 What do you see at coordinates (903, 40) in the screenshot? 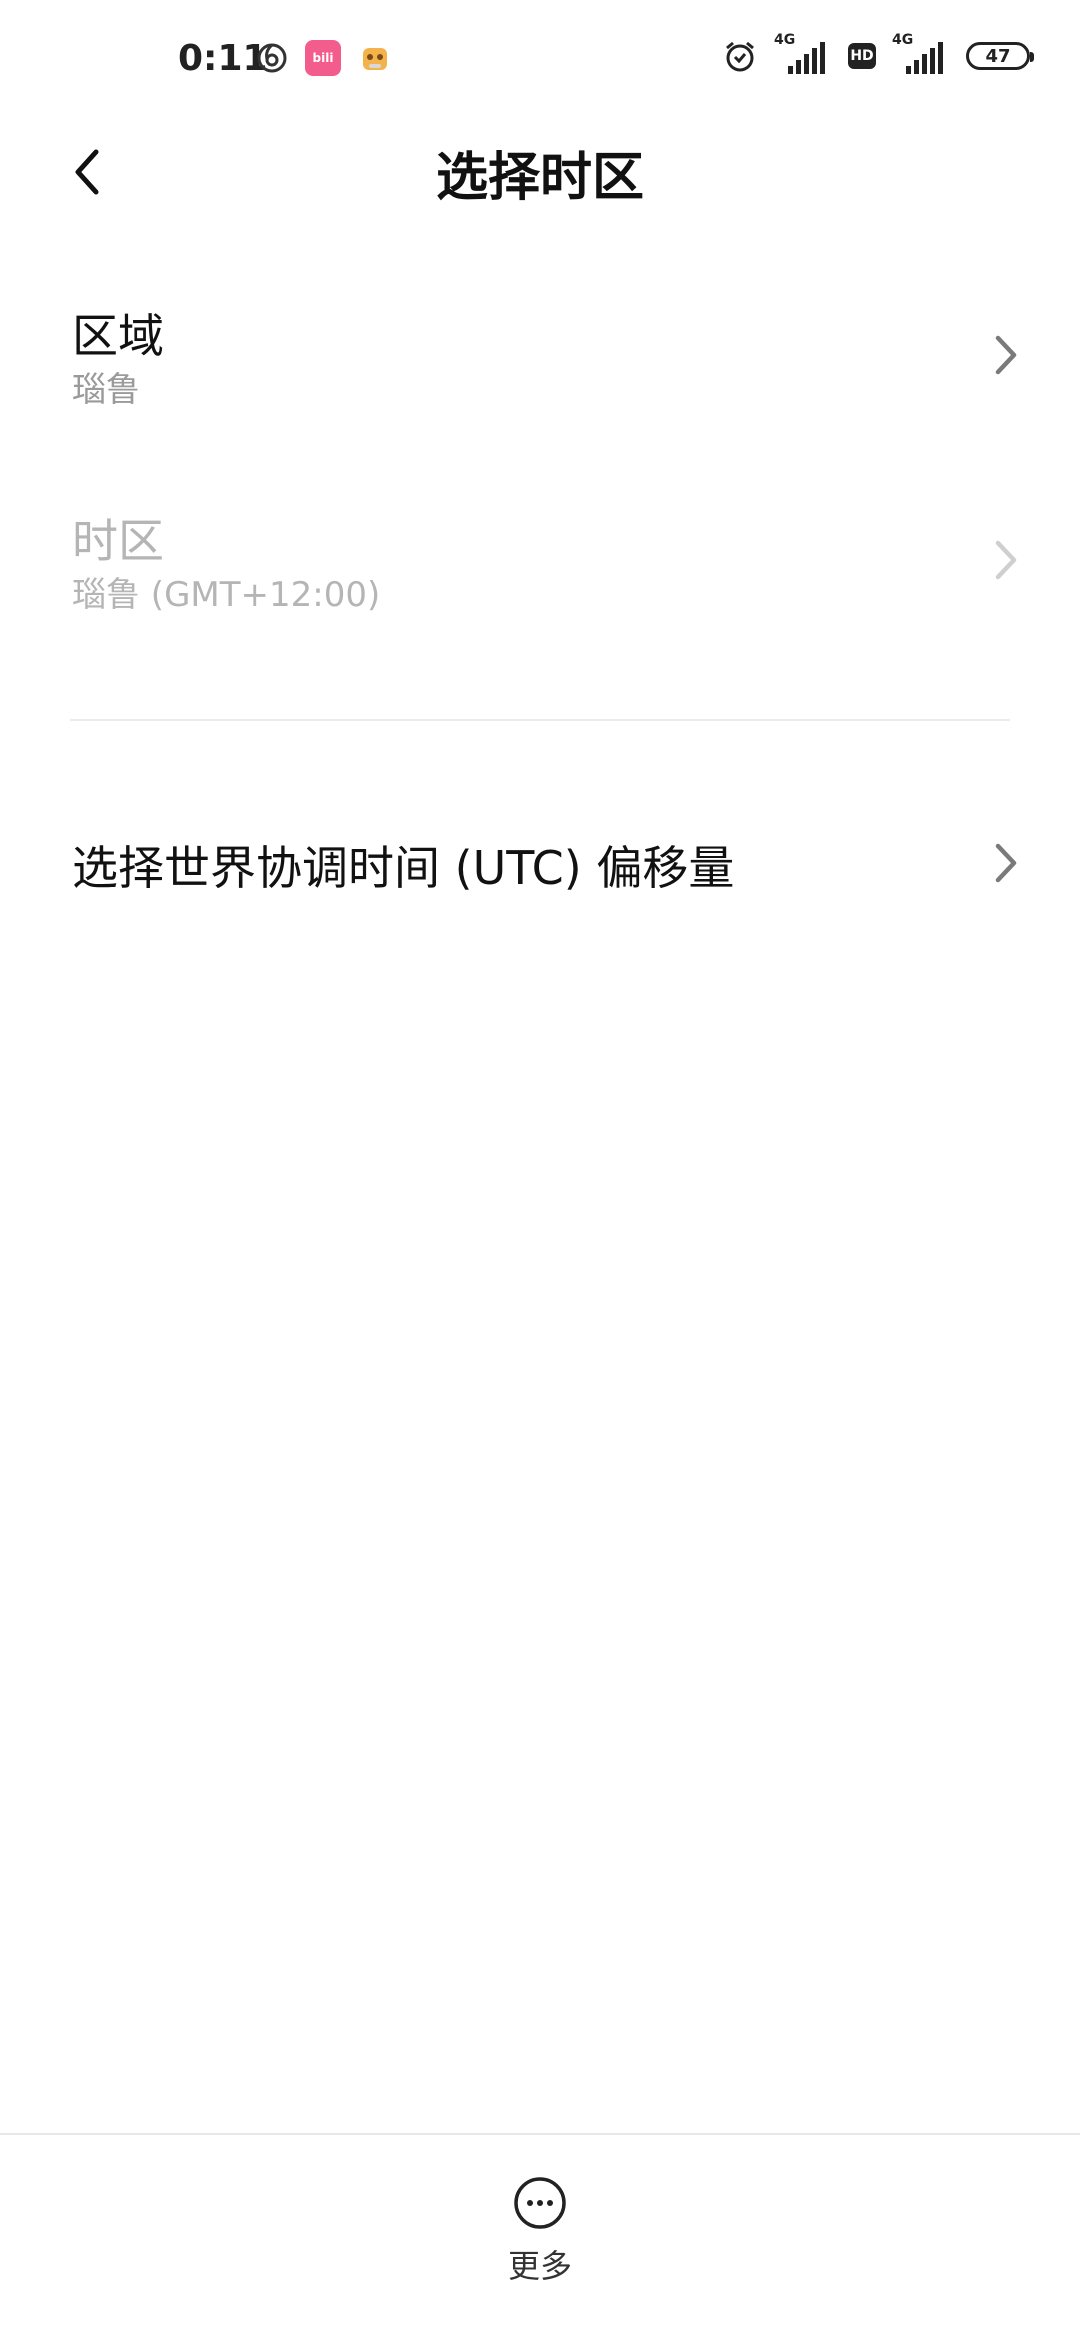
I see `signal-2-network-type: 4G` at bounding box center [903, 40].